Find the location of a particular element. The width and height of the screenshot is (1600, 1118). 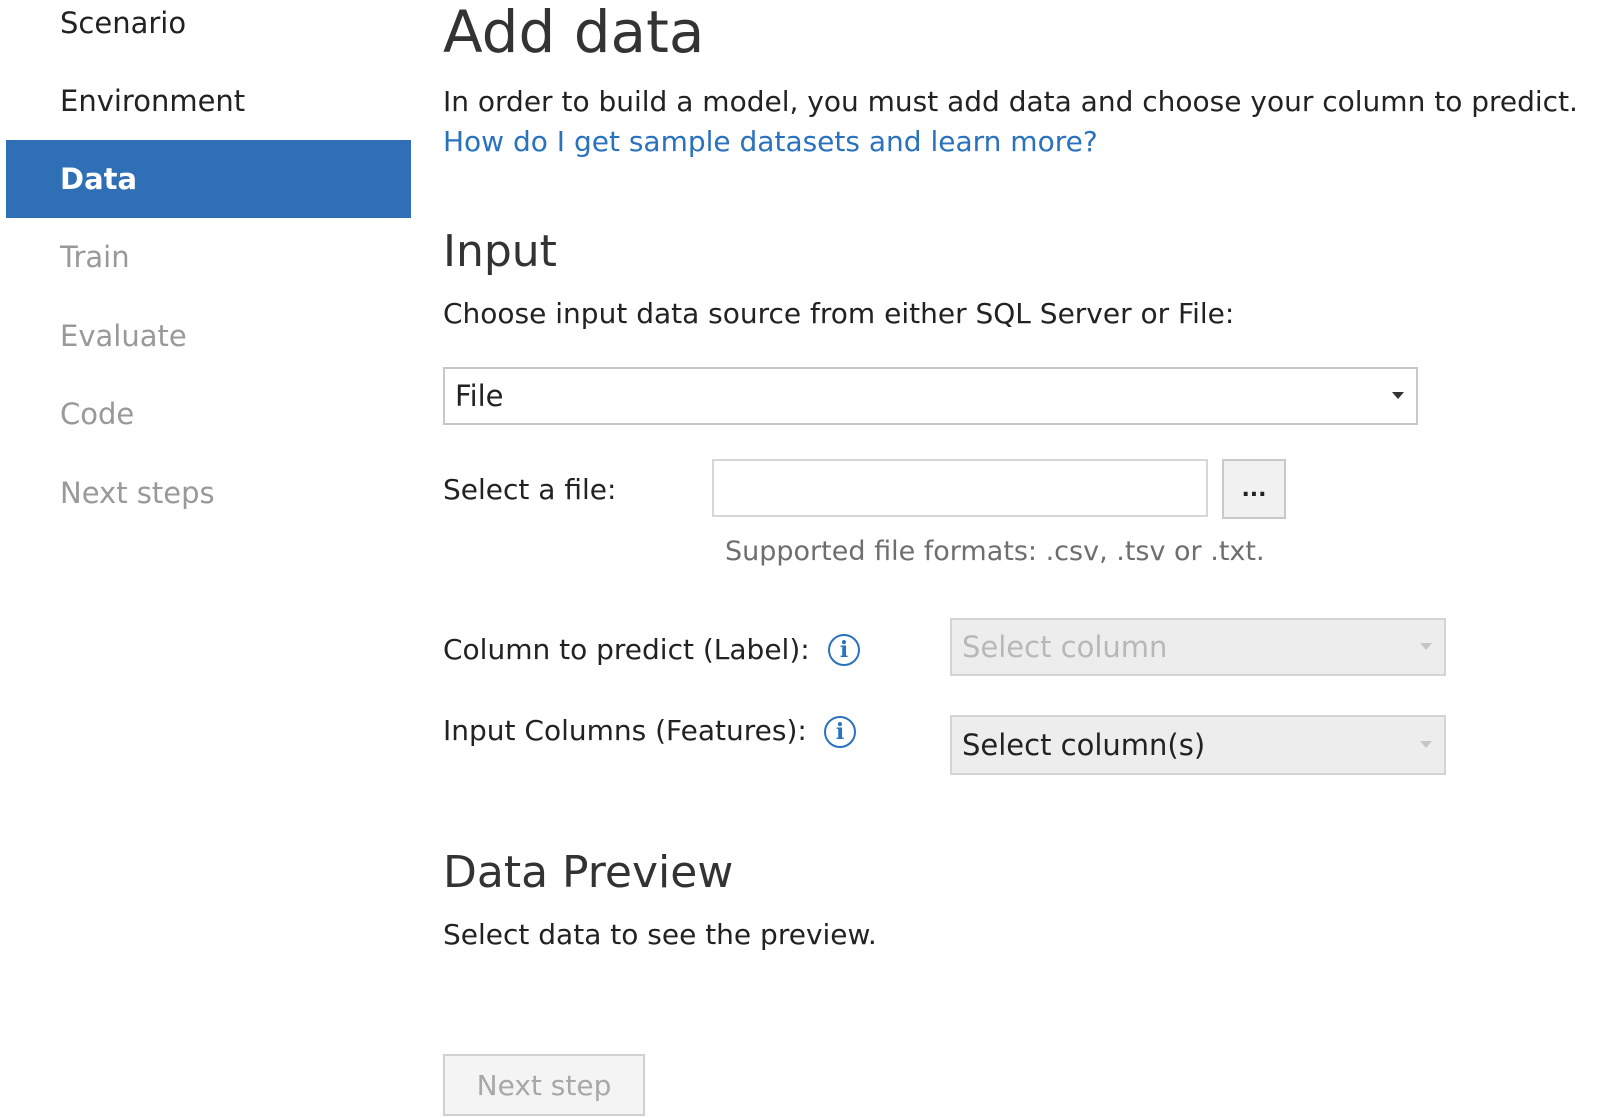

label-column-select: Select column is located at coordinates (1198, 647).